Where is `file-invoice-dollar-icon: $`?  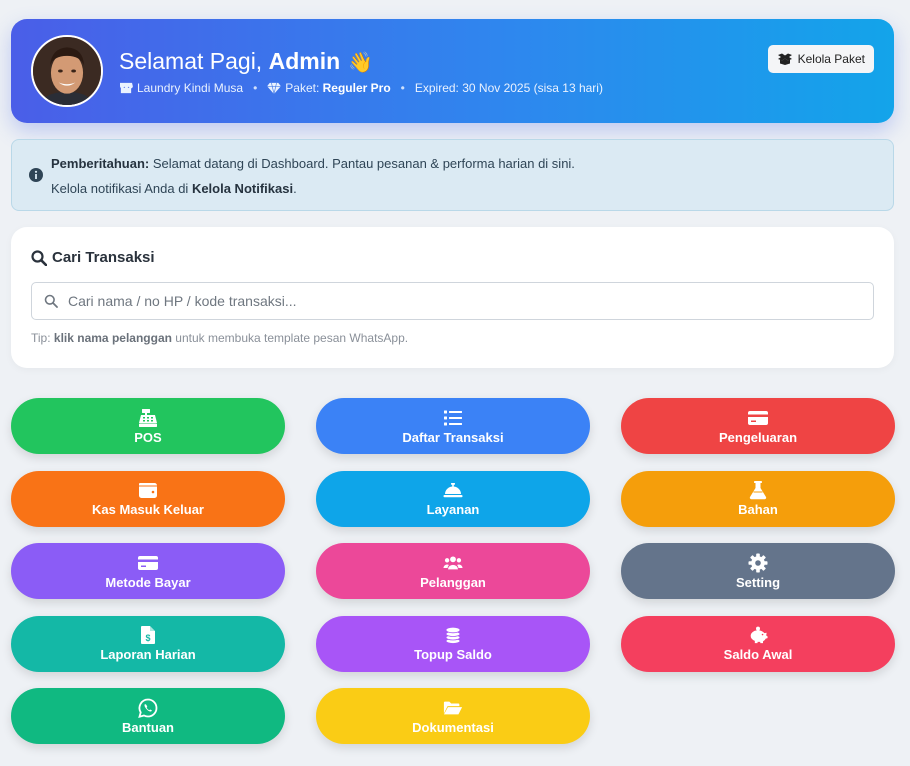 file-invoice-dollar-icon: $ is located at coordinates (148, 635).